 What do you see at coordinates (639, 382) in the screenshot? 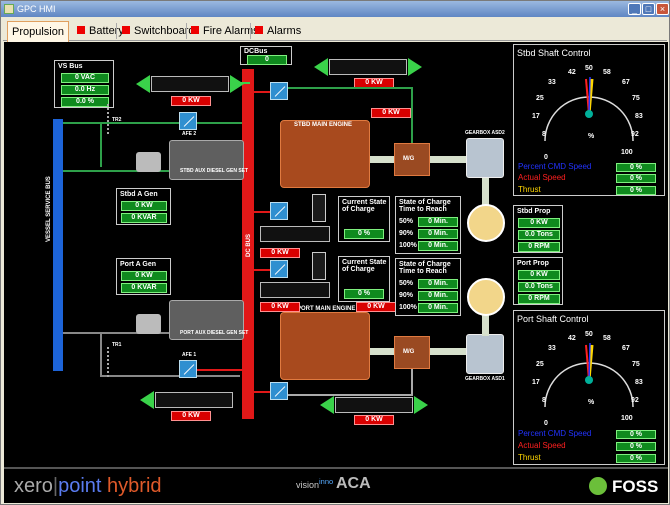
I see `port-tick-83: 83` at bounding box center [639, 382].